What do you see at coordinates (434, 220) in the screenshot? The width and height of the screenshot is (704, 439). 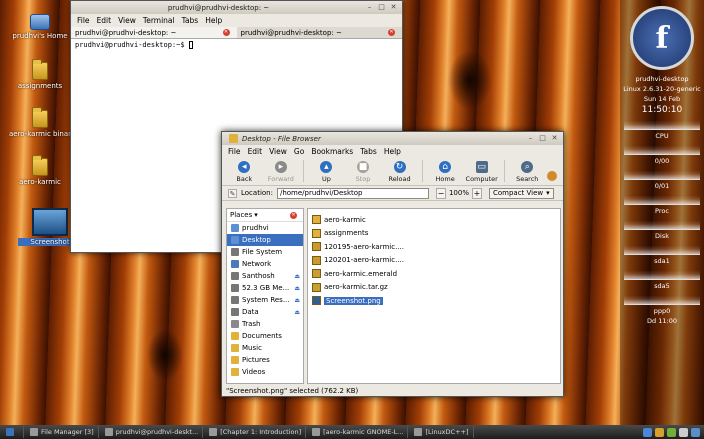 I see `file-item: aero-karmic` at bounding box center [434, 220].